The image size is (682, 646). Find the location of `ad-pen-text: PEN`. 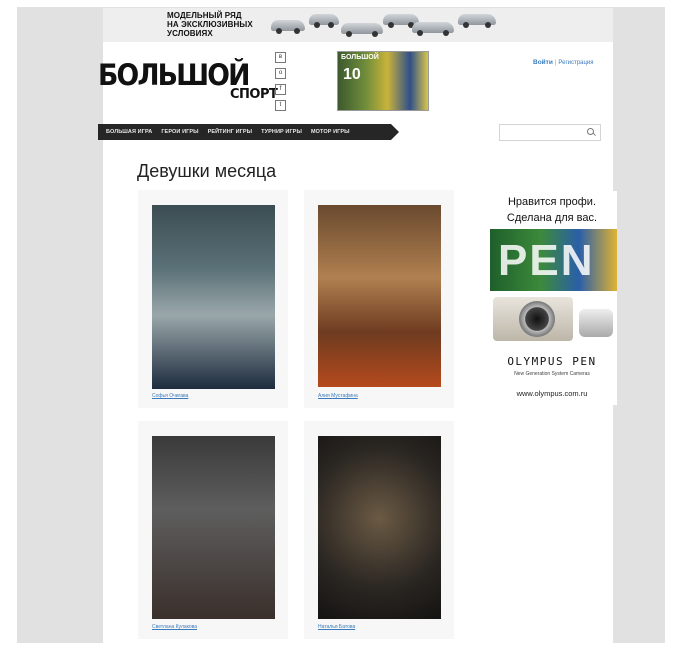

ad-pen-text: PEN is located at coordinates (546, 260).